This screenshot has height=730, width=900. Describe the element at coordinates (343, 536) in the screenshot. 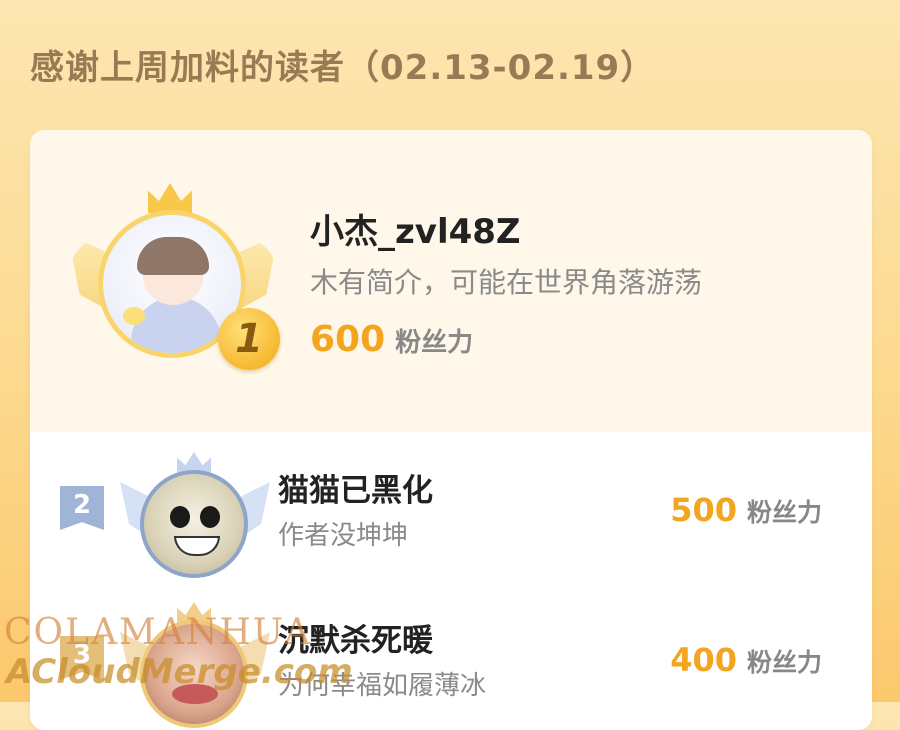

I see `reader-bio: 作者没坤坤` at that location.